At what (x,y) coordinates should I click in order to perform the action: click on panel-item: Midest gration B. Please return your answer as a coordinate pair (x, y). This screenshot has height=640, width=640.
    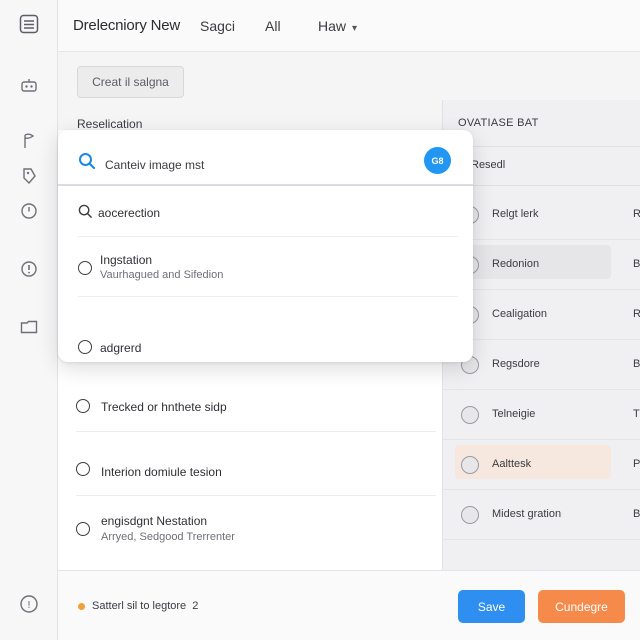
    Looking at the image, I should click on (541, 515).